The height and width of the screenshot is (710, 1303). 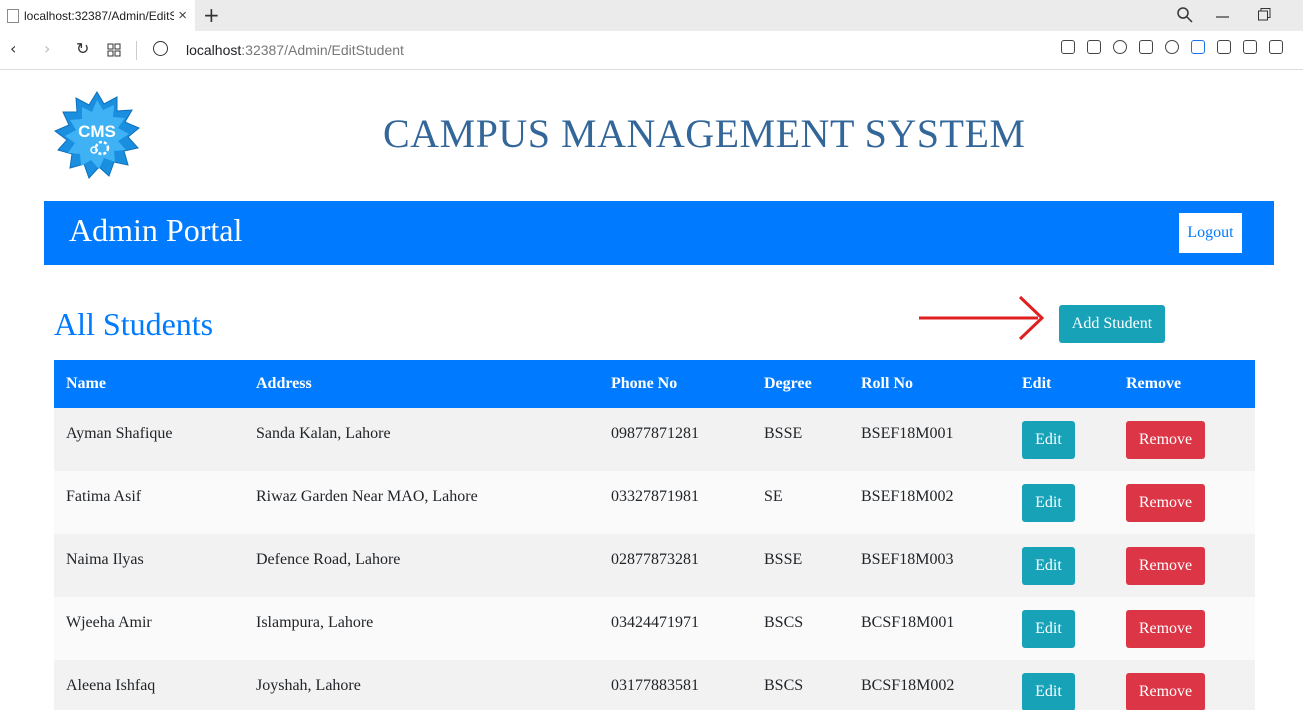 I want to click on student-address: Riwaz Garden Near MAO, Lahore, so click(x=421, y=502).